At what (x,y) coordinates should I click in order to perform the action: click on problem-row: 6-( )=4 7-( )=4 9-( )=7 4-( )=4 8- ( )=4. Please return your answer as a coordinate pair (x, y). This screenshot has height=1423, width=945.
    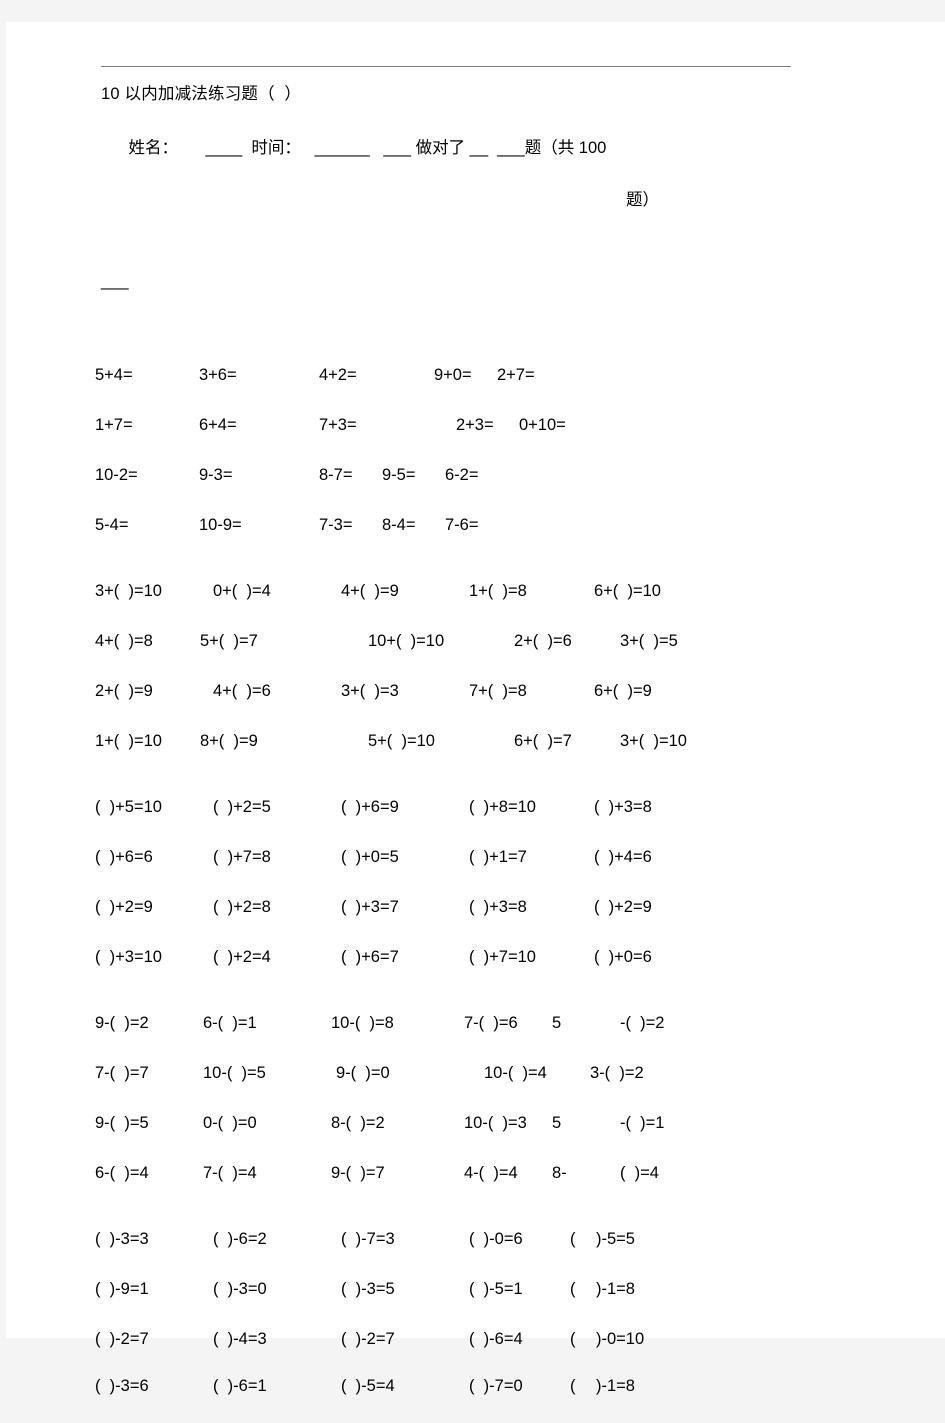
    Looking at the image, I should click on (445, 1188).